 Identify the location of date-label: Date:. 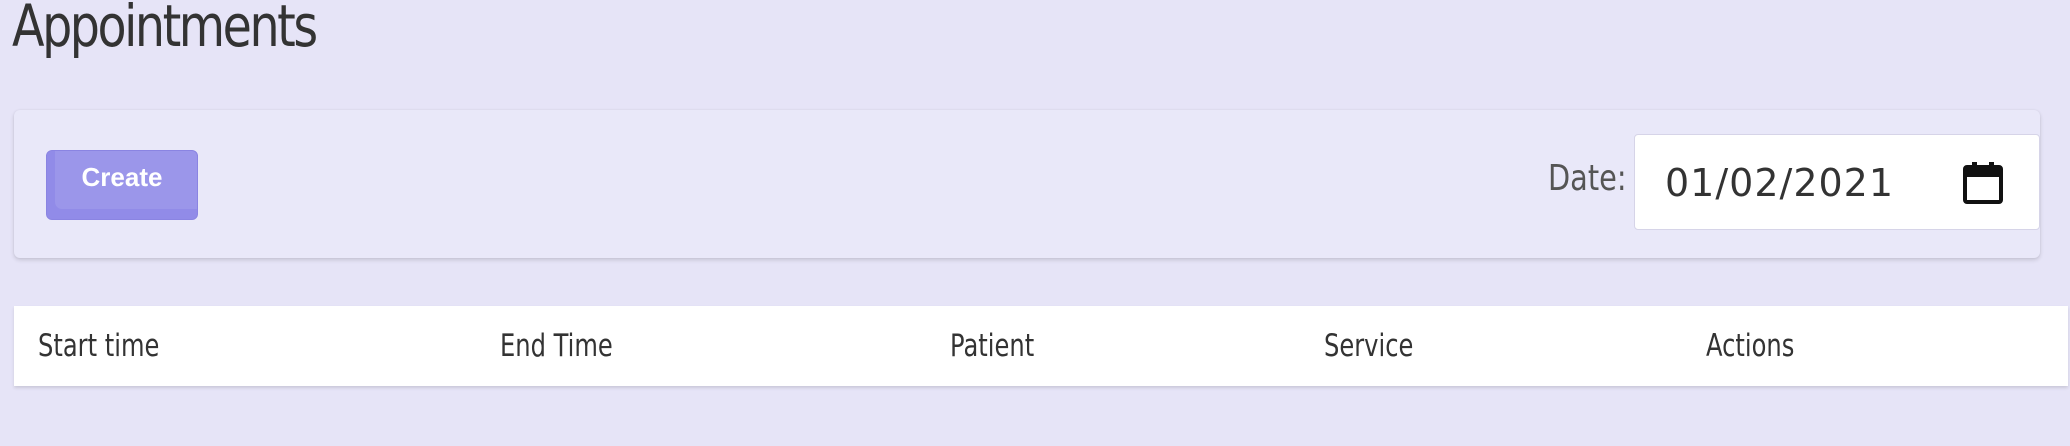
(1587, 178).